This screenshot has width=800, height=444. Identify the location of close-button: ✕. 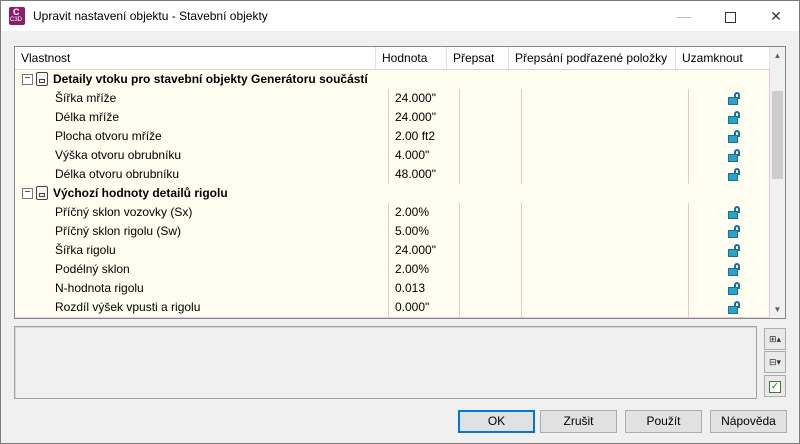
(776, 16).